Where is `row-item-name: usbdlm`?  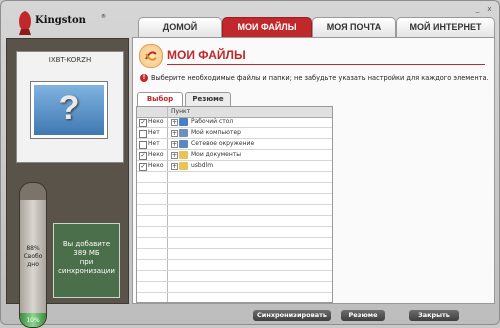
row-item-name: usbdlm is located at coordinates (202, 165).